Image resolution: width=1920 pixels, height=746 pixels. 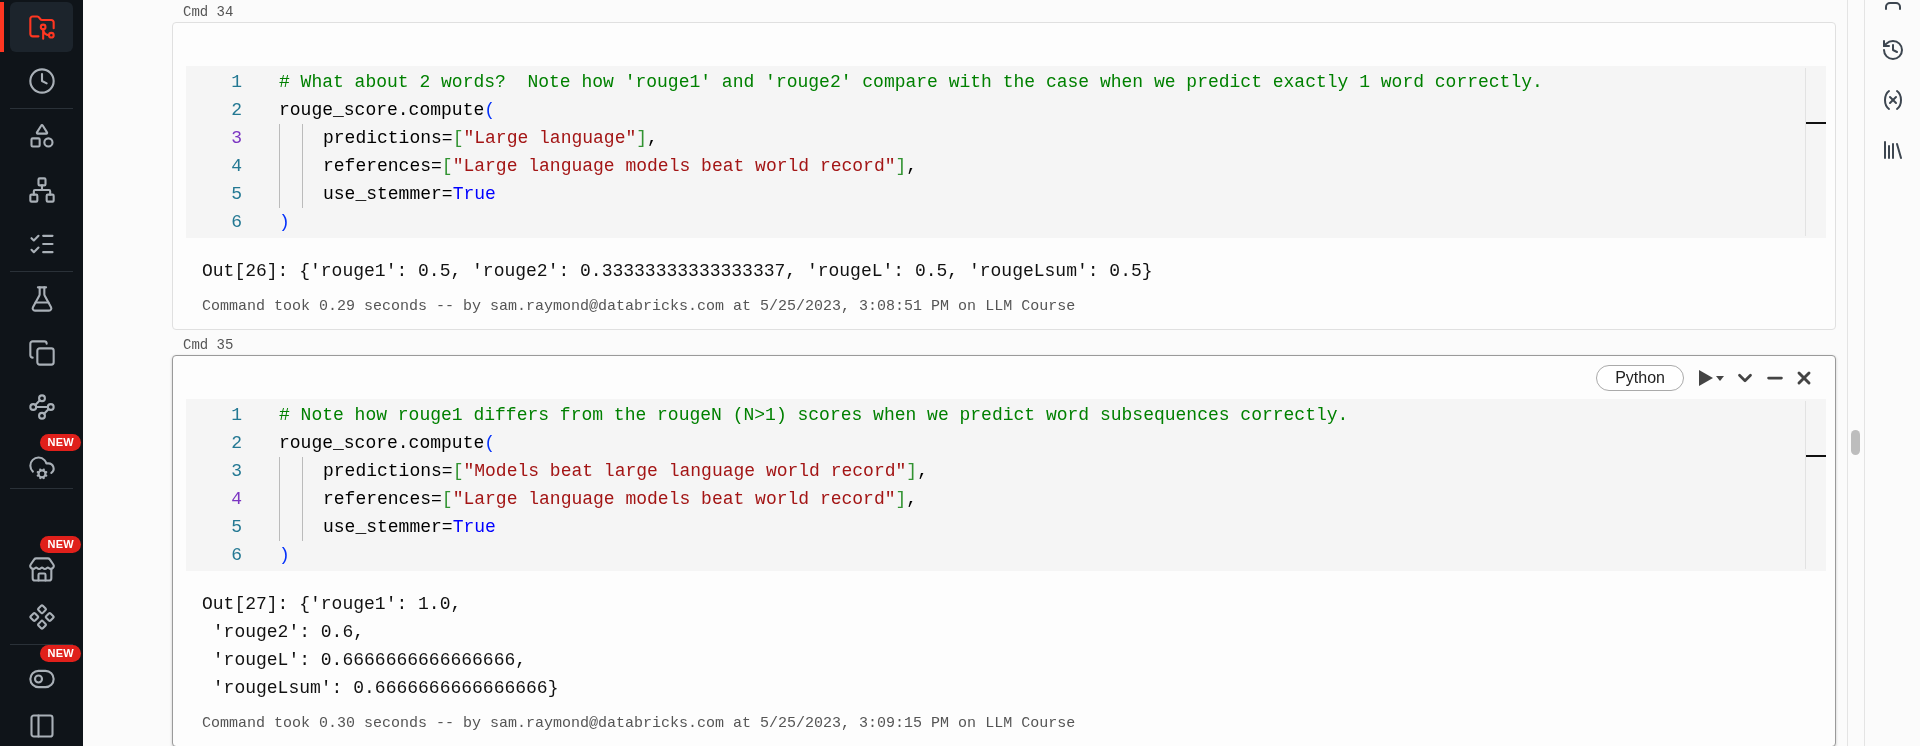 I want to click on code-line: predictions=["Models beat large language world record"],, so click(x=625, y=471).